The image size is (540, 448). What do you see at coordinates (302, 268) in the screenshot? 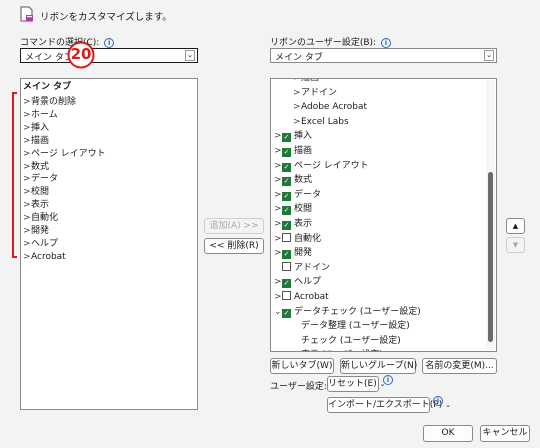
I see `tree-item: アドイン` at bounding box center [302, 268].